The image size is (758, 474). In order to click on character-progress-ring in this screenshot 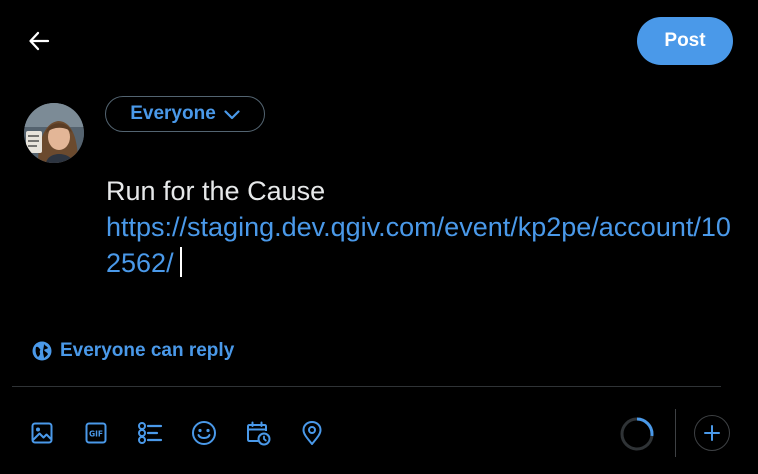, I will do `click(637, 434)`.